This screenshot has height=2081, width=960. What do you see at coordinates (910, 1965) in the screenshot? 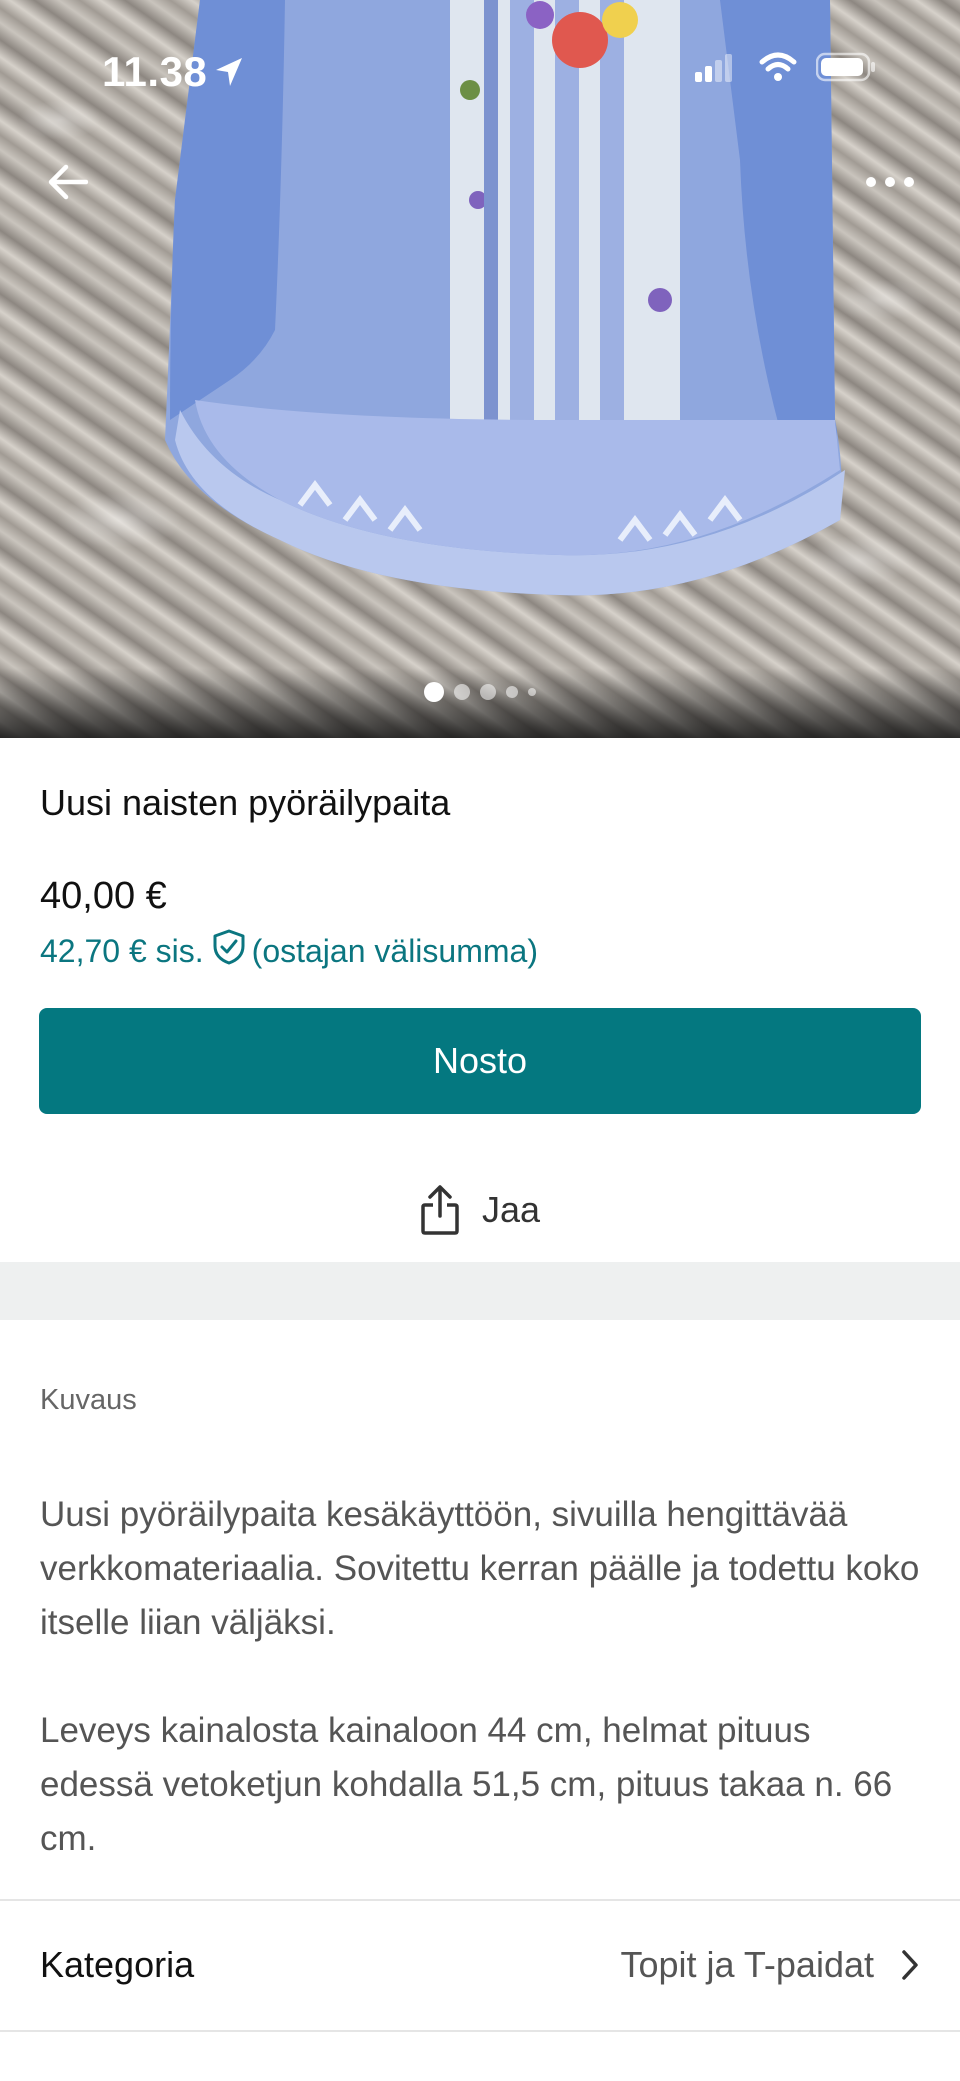
I see `chevron-right-icon` at bounding box center [910, 1965].